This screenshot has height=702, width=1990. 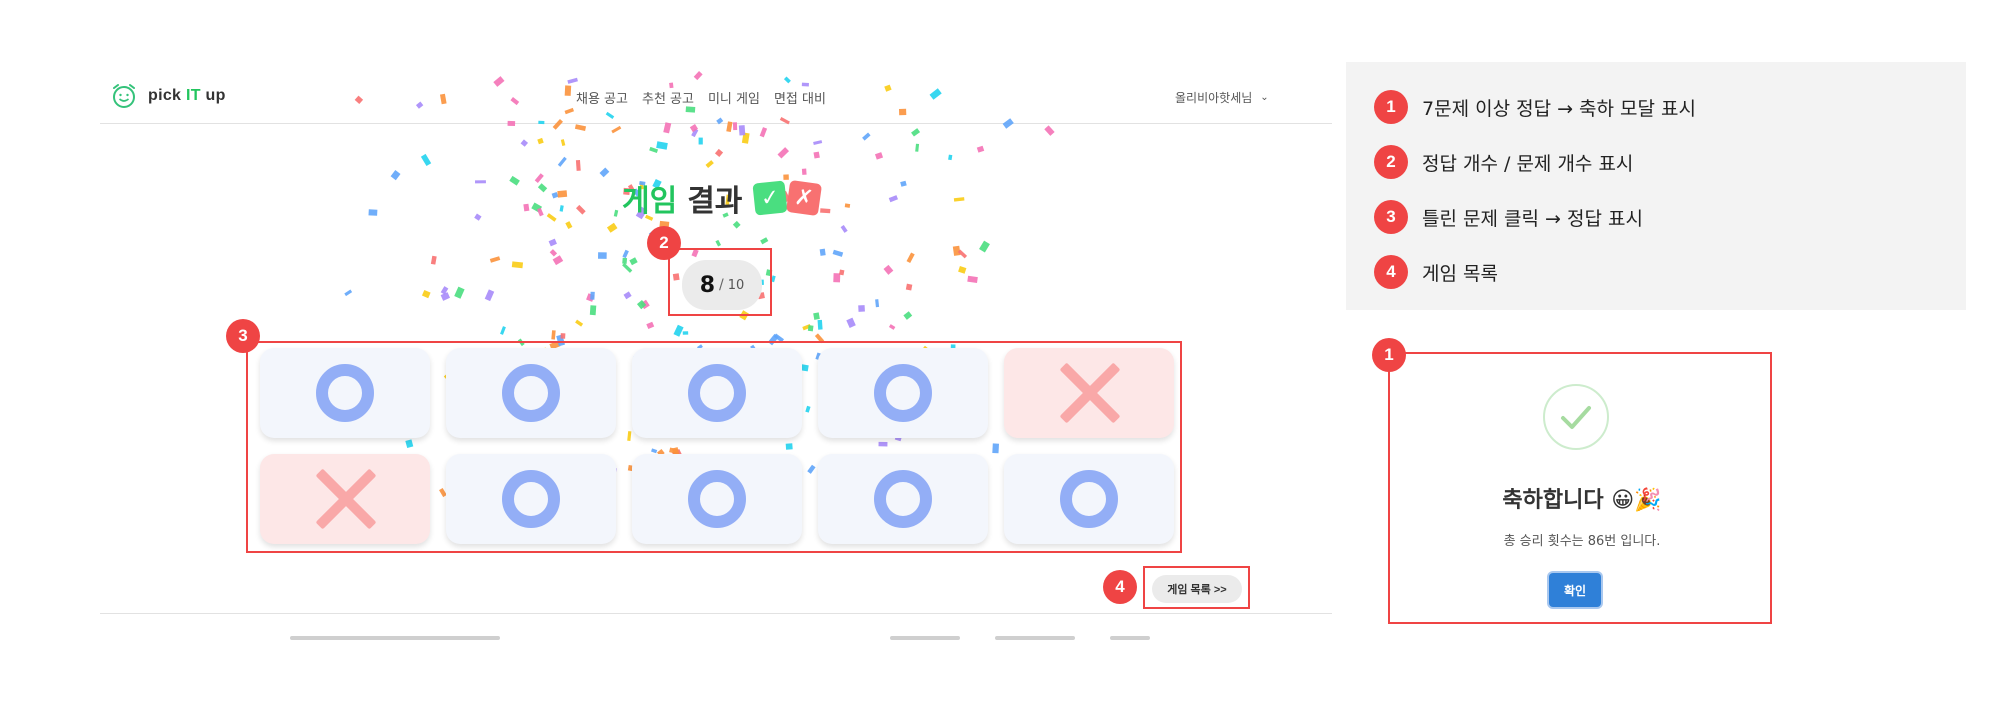 What do you see at coordinates (1391, 217) in the screenshot?
I see `legend-badge: 3` at bounding box center [1391, 217].